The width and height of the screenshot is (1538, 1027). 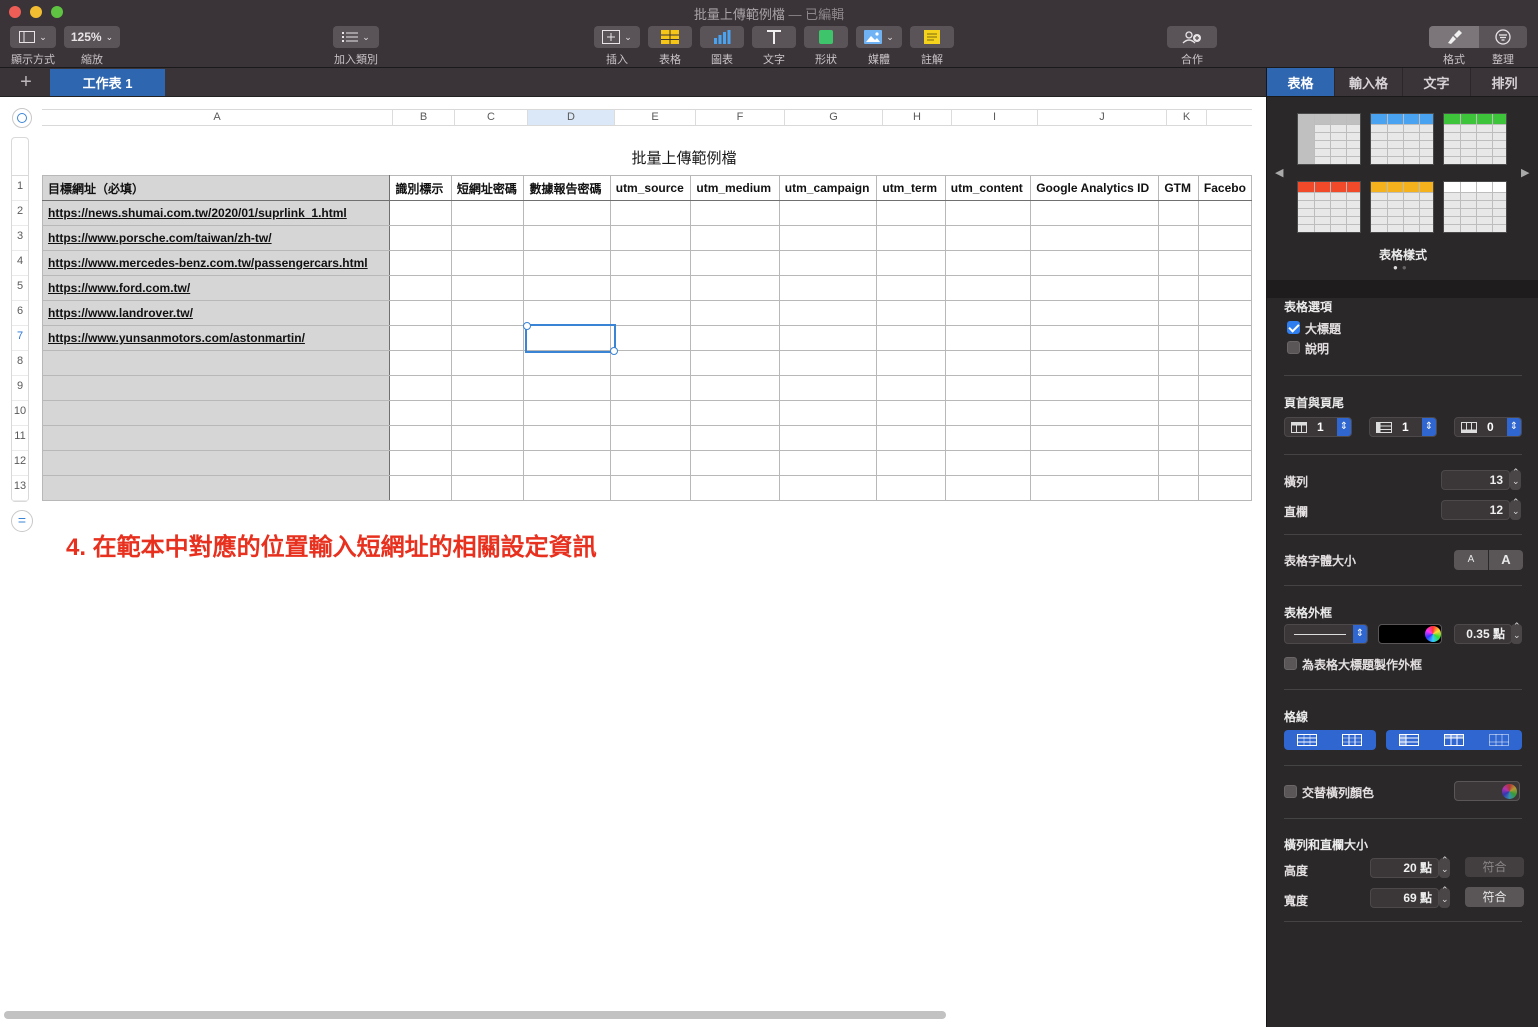 What do you see at coordinates (1192, 37) in the screenshot?
I see `collaborate-button` at bounding box center [1192, 37].